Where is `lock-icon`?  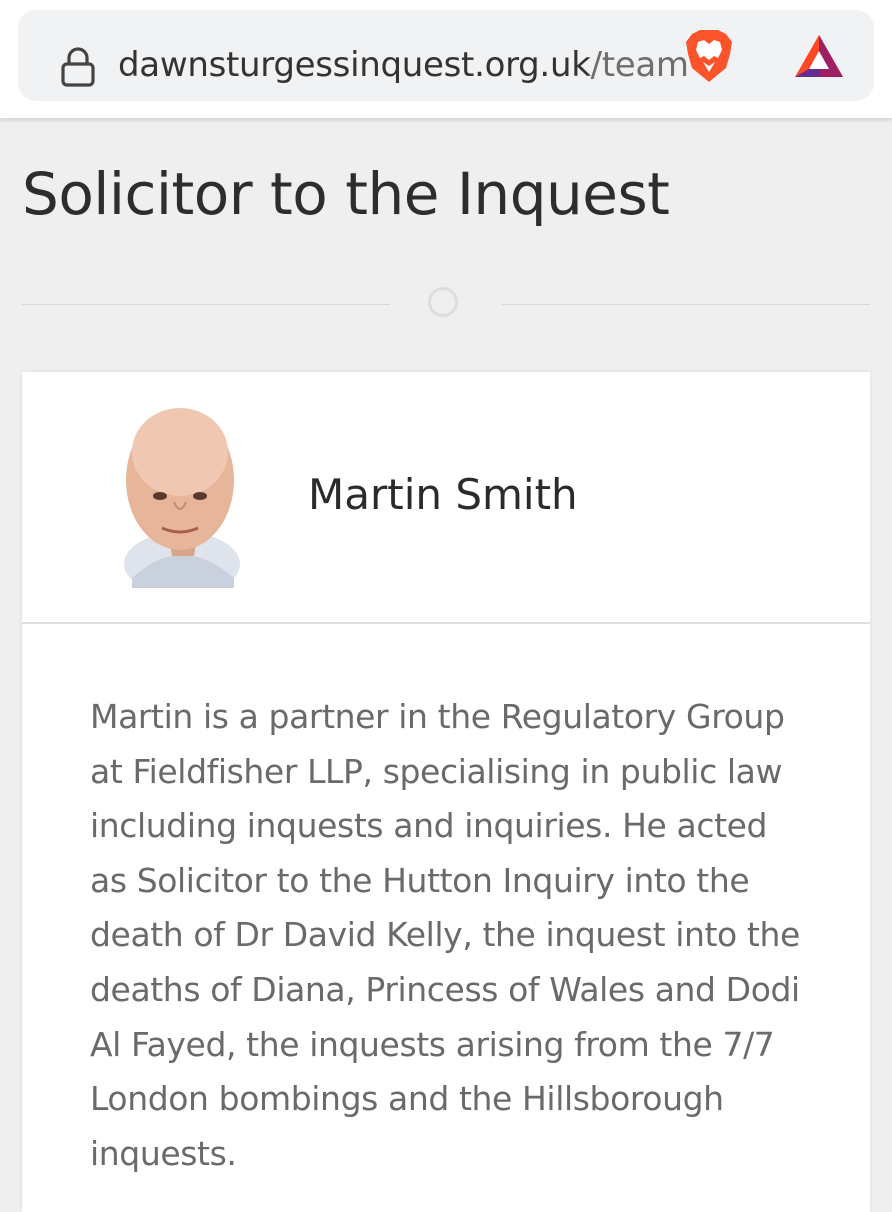
lock-icon is located at coordinates (78, 67).